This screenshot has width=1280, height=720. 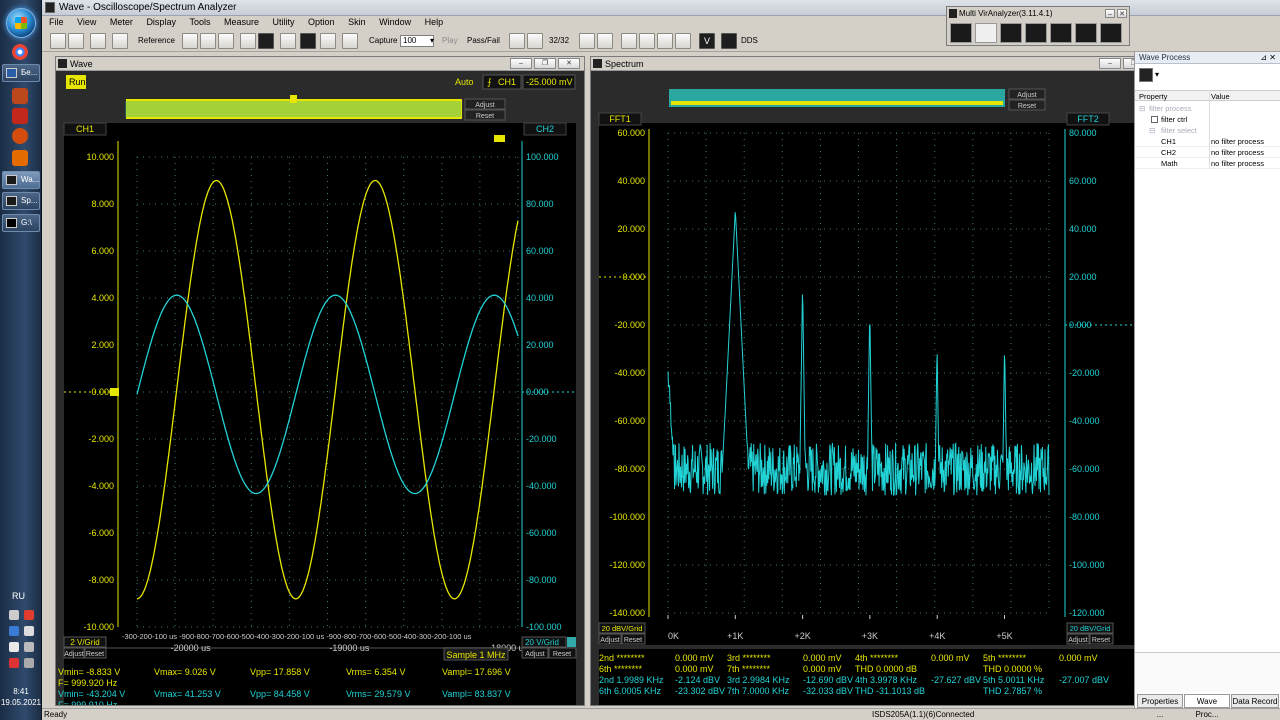 I want to click on reference-button: Reference, so click(x=156, y=40).